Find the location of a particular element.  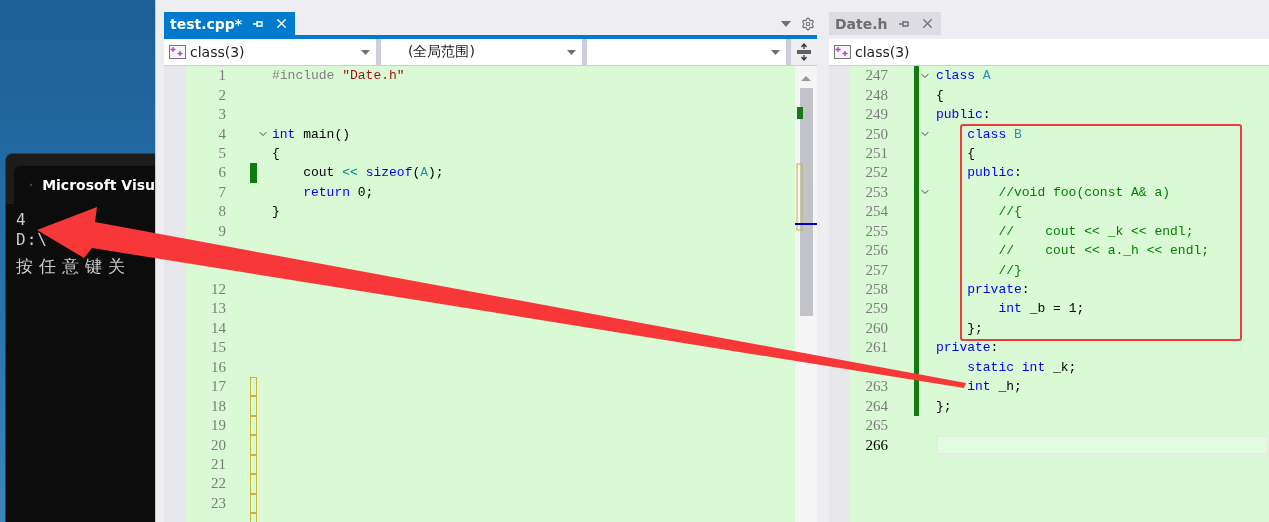

line-number: 19 is located at coordinates (218, 426).